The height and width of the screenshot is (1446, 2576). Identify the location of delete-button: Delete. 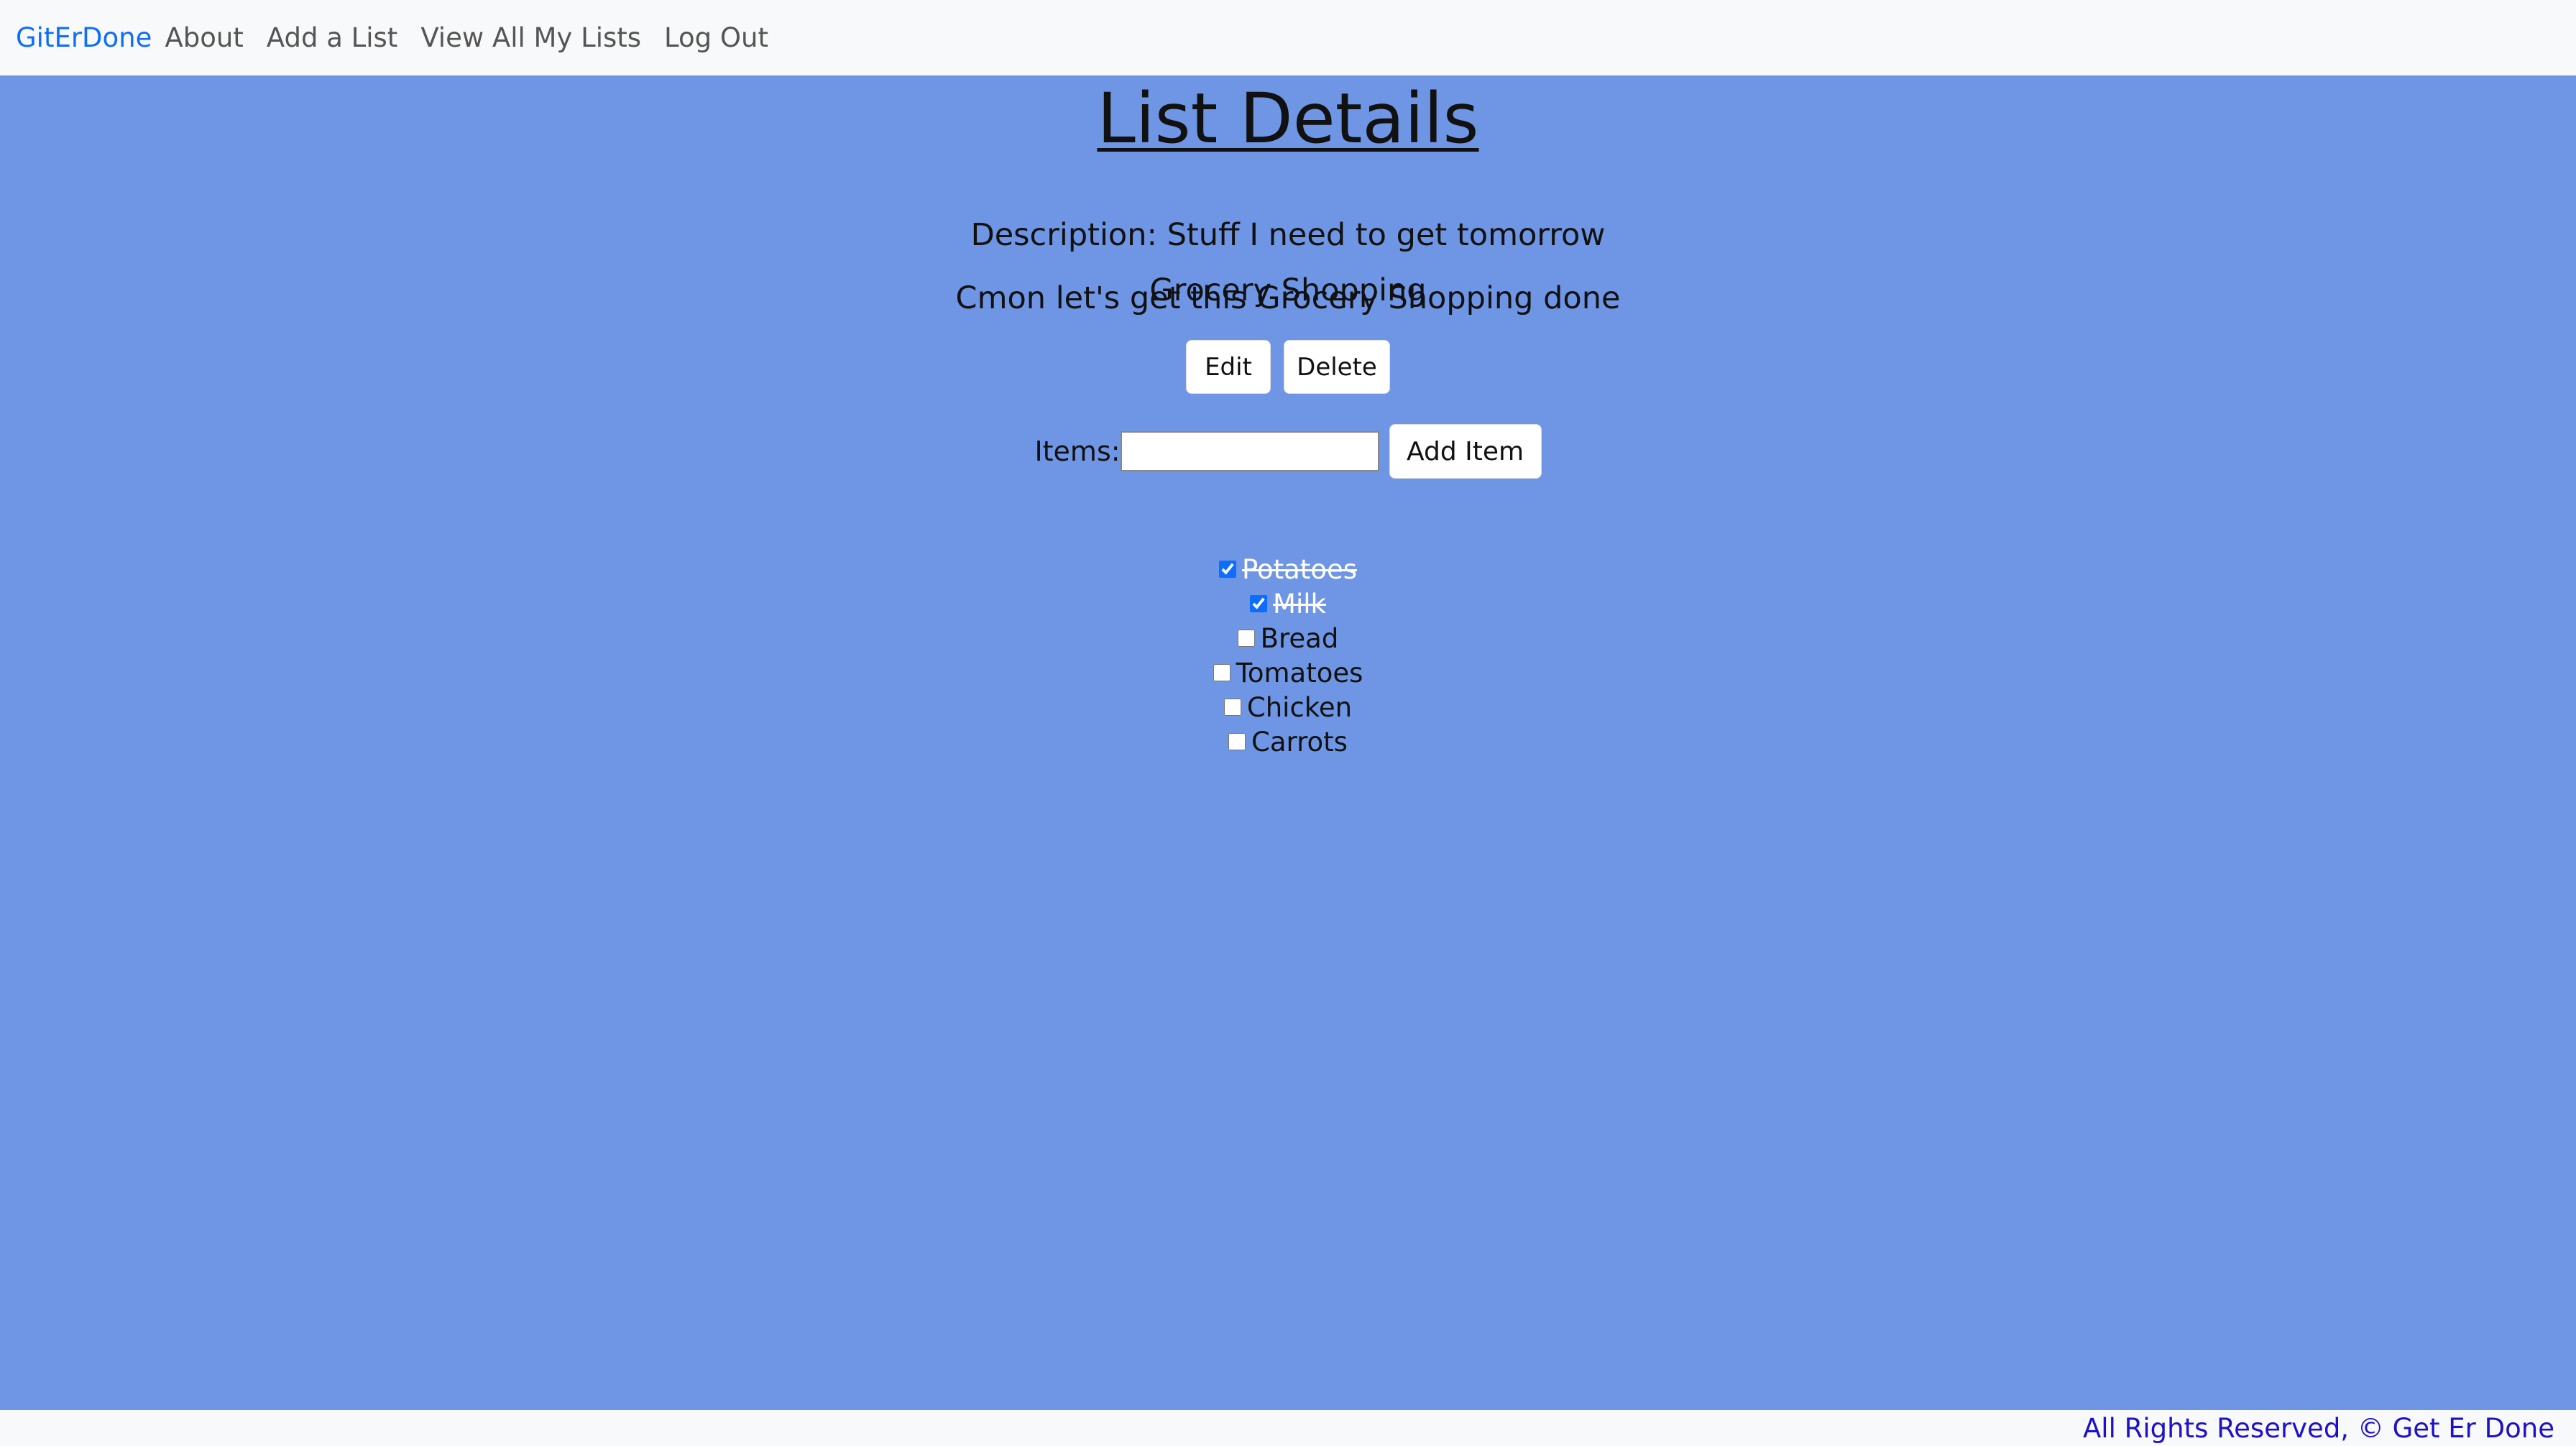
(1337, 367).